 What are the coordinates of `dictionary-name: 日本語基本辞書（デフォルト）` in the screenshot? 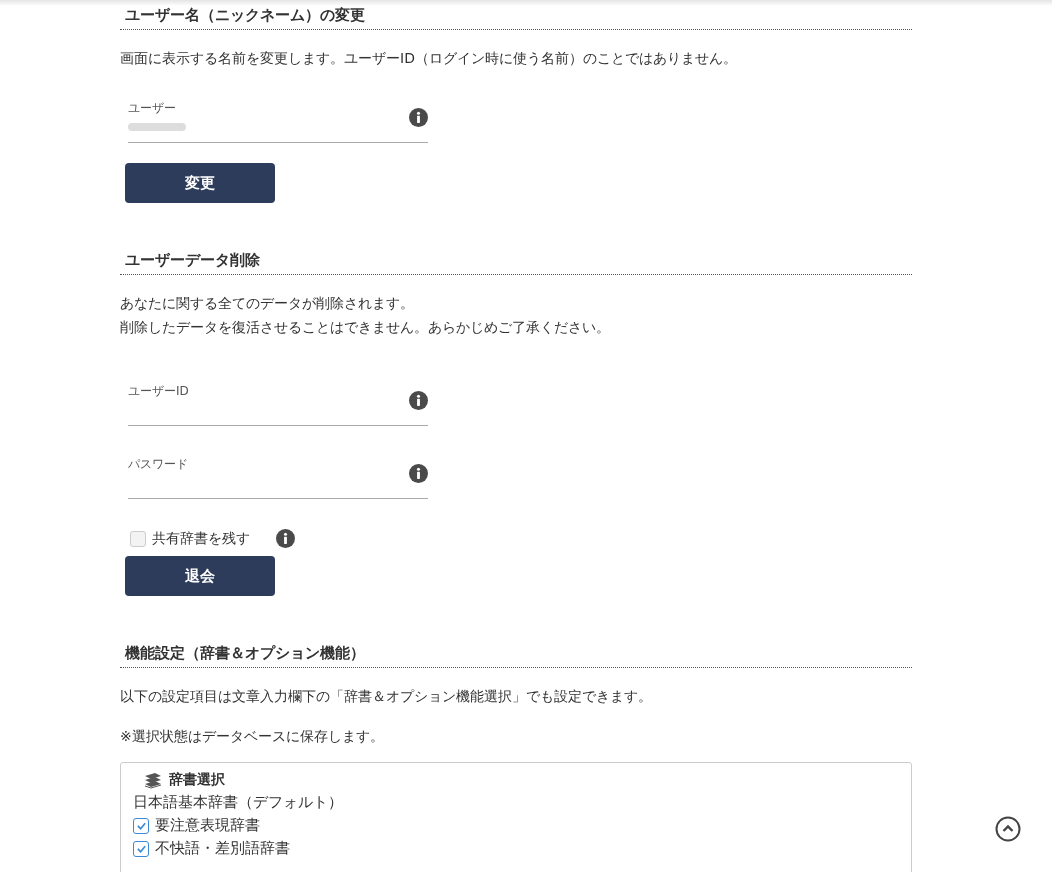 It's located at (238, 802).